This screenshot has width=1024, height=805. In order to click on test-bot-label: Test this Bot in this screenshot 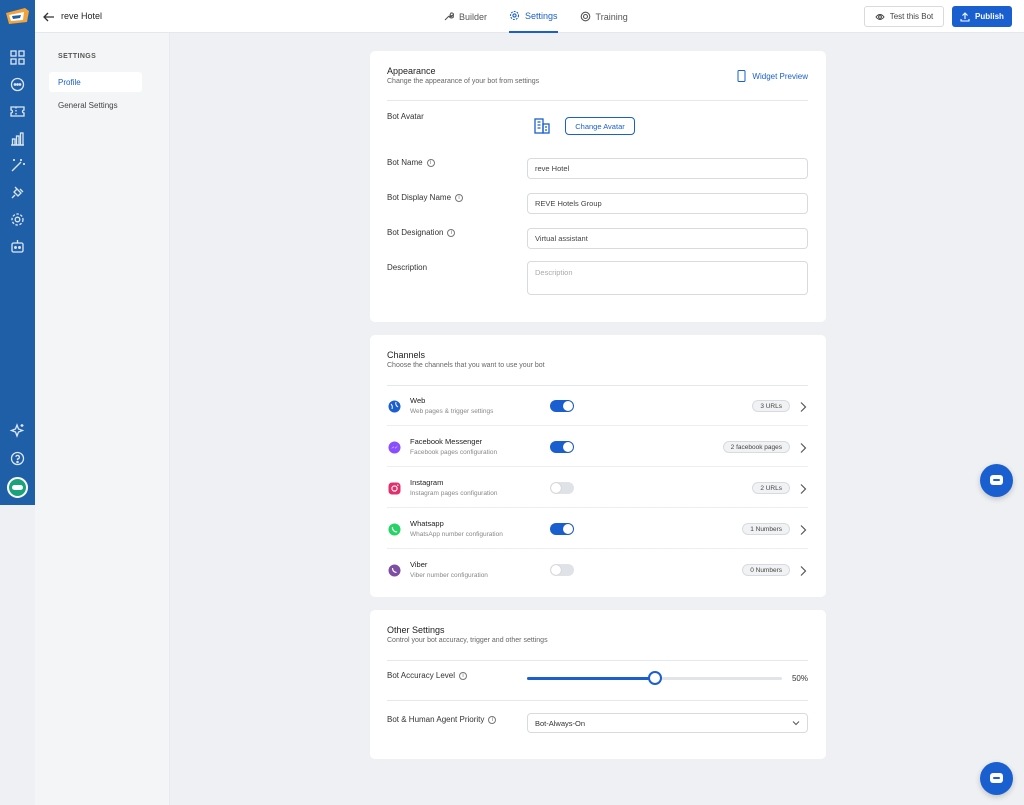, I will do `click(911, 16)`.